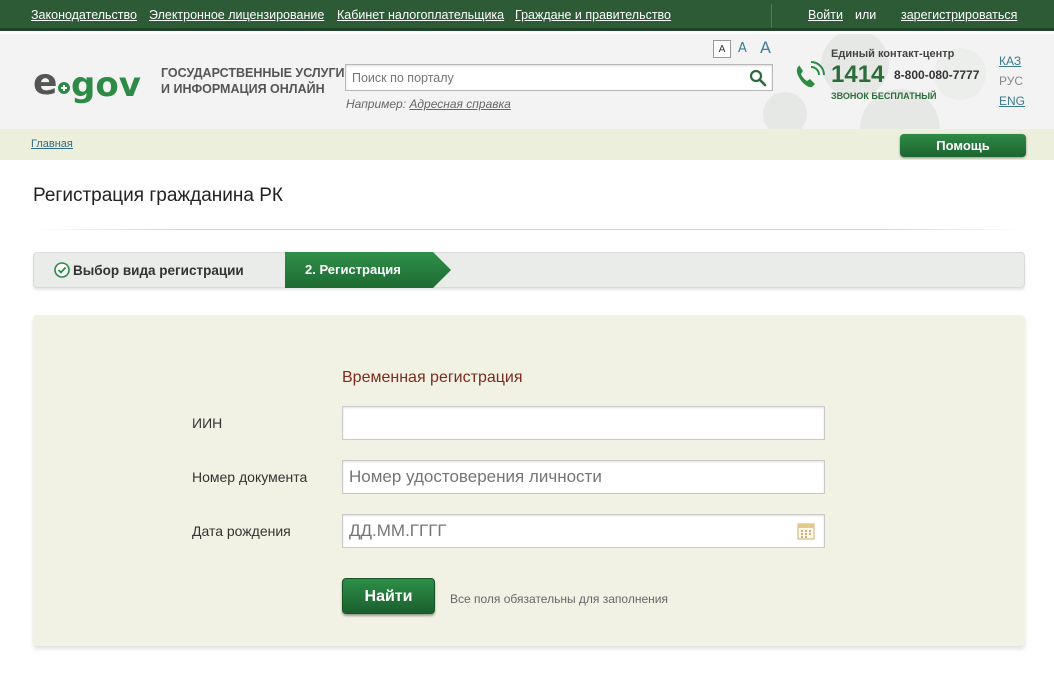 The image size is (1054, 677). I want to click on iin-label: ИИН, so click(207, 423).